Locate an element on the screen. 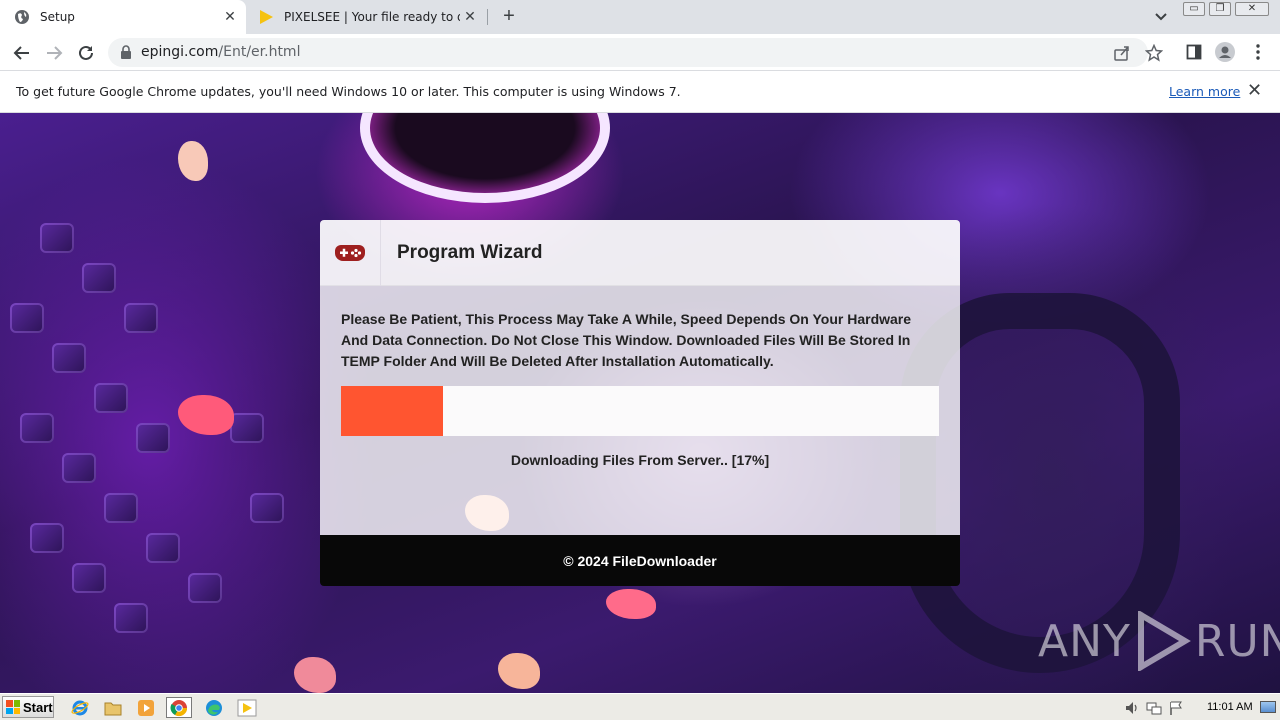 The height and width of the screenshot is (720, 1280). edge-icon is located at coordinates (214, 707).